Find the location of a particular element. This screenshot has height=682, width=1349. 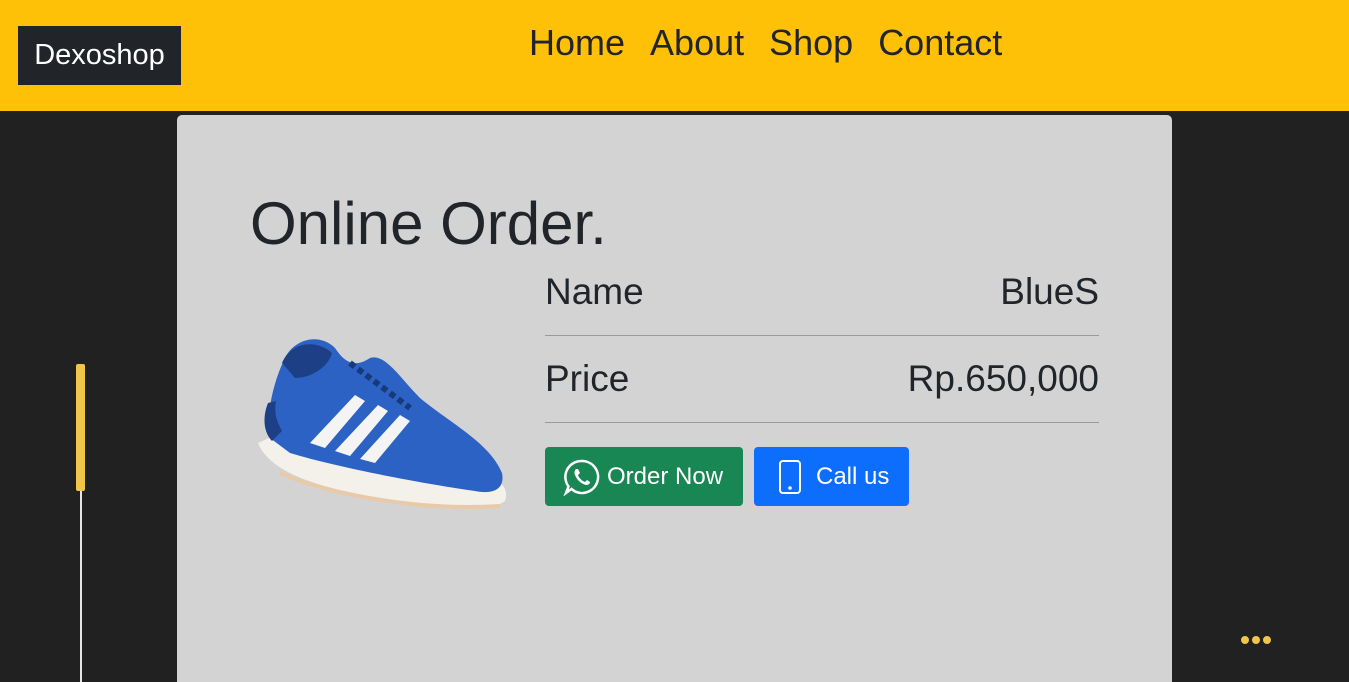

price-row: Price Rp.650,000 is located at coordinates (822, 379).